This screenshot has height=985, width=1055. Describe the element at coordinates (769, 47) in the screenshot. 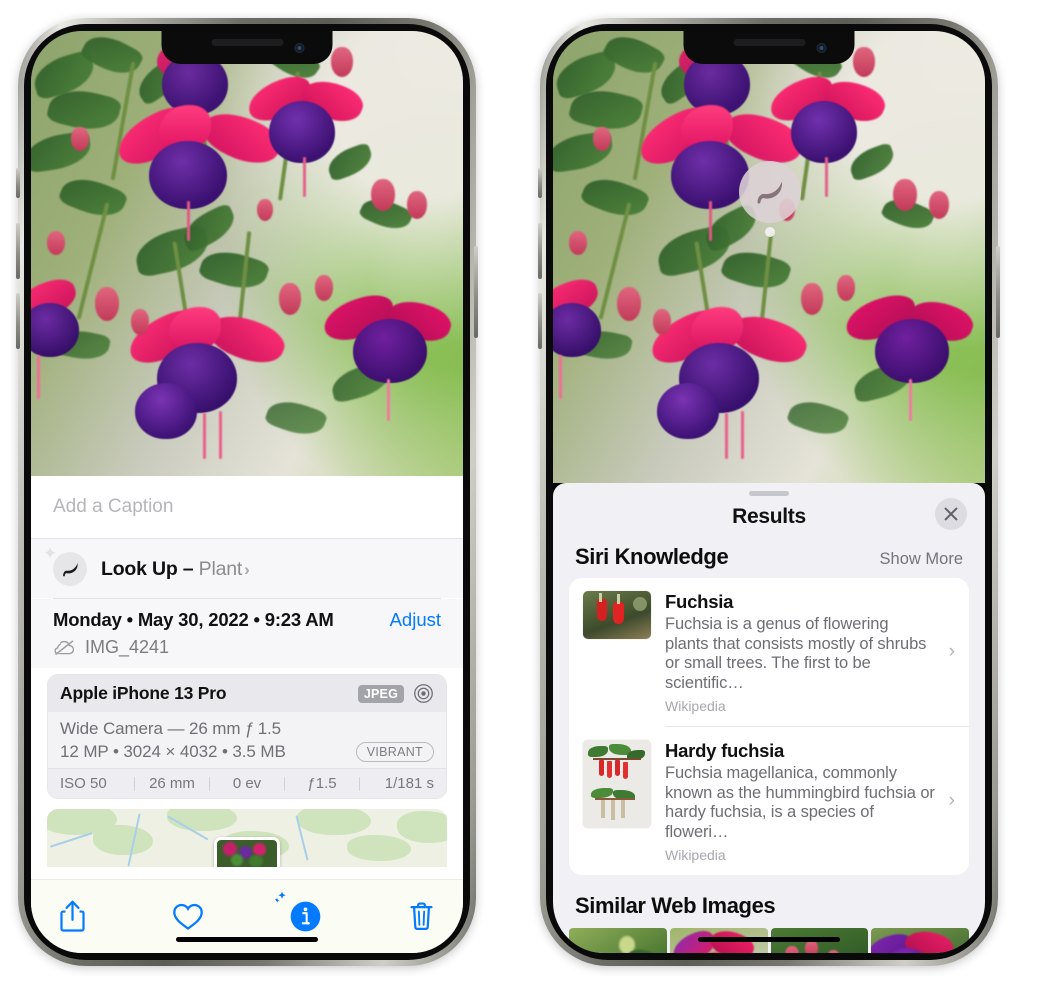

I see `notch-right` at that location.